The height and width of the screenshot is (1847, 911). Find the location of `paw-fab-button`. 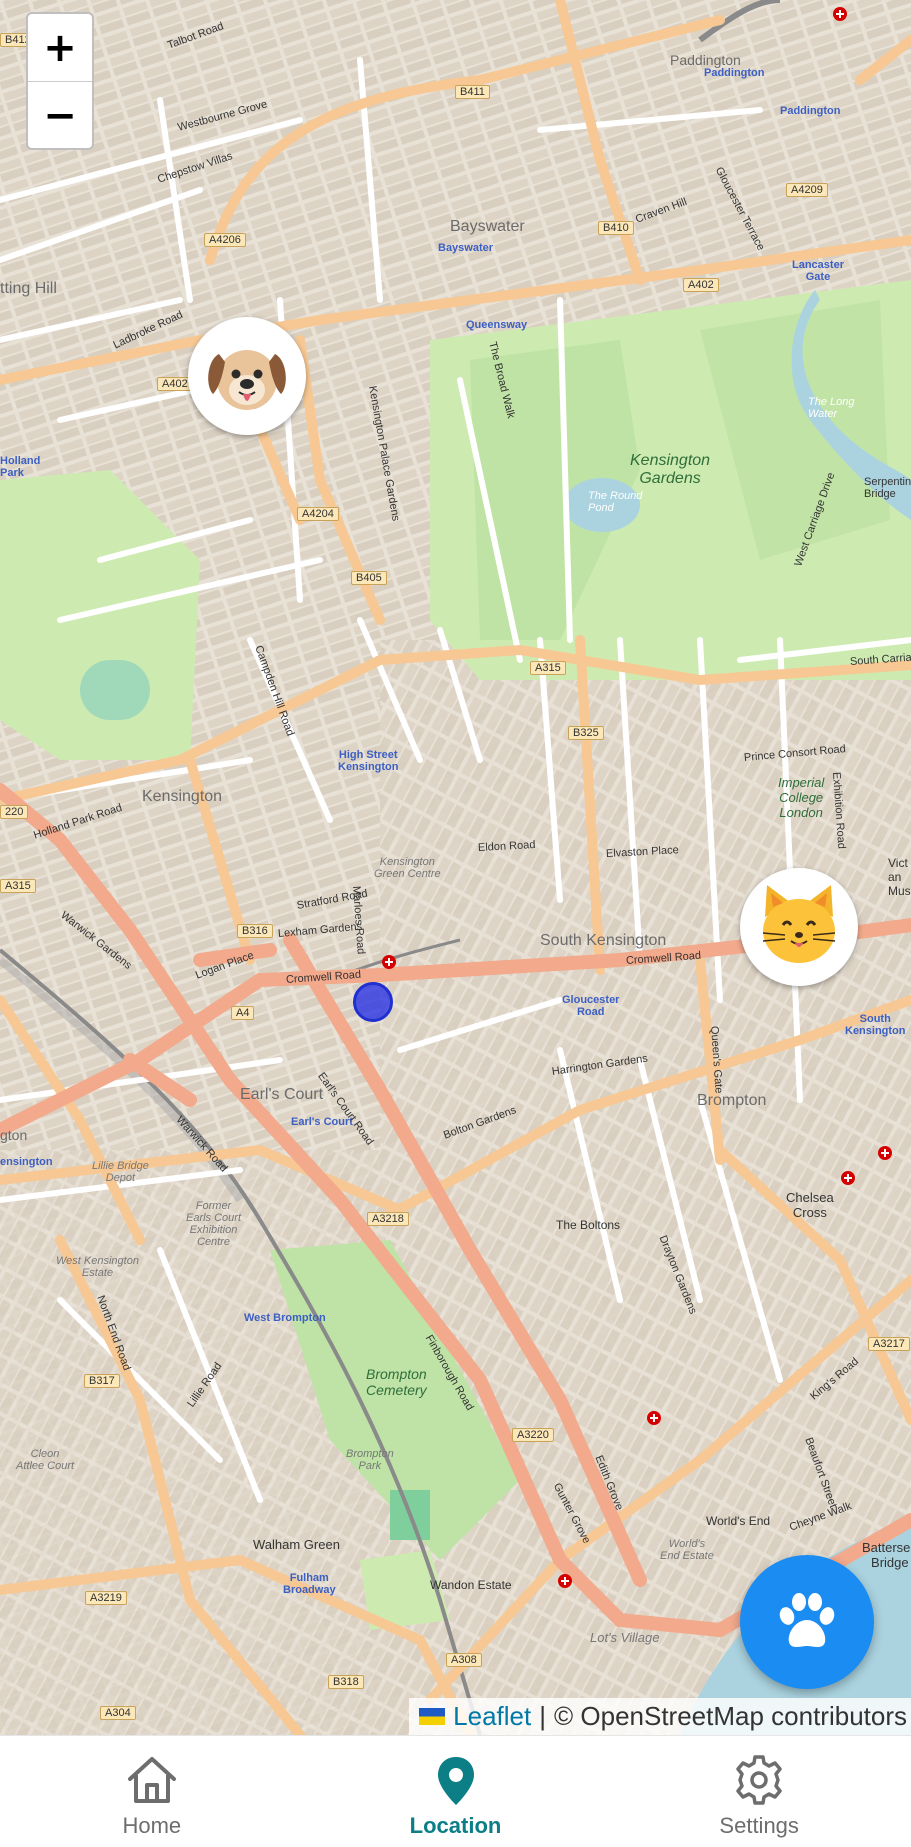

paw-fab-button is located at coordinates (807, 1622).